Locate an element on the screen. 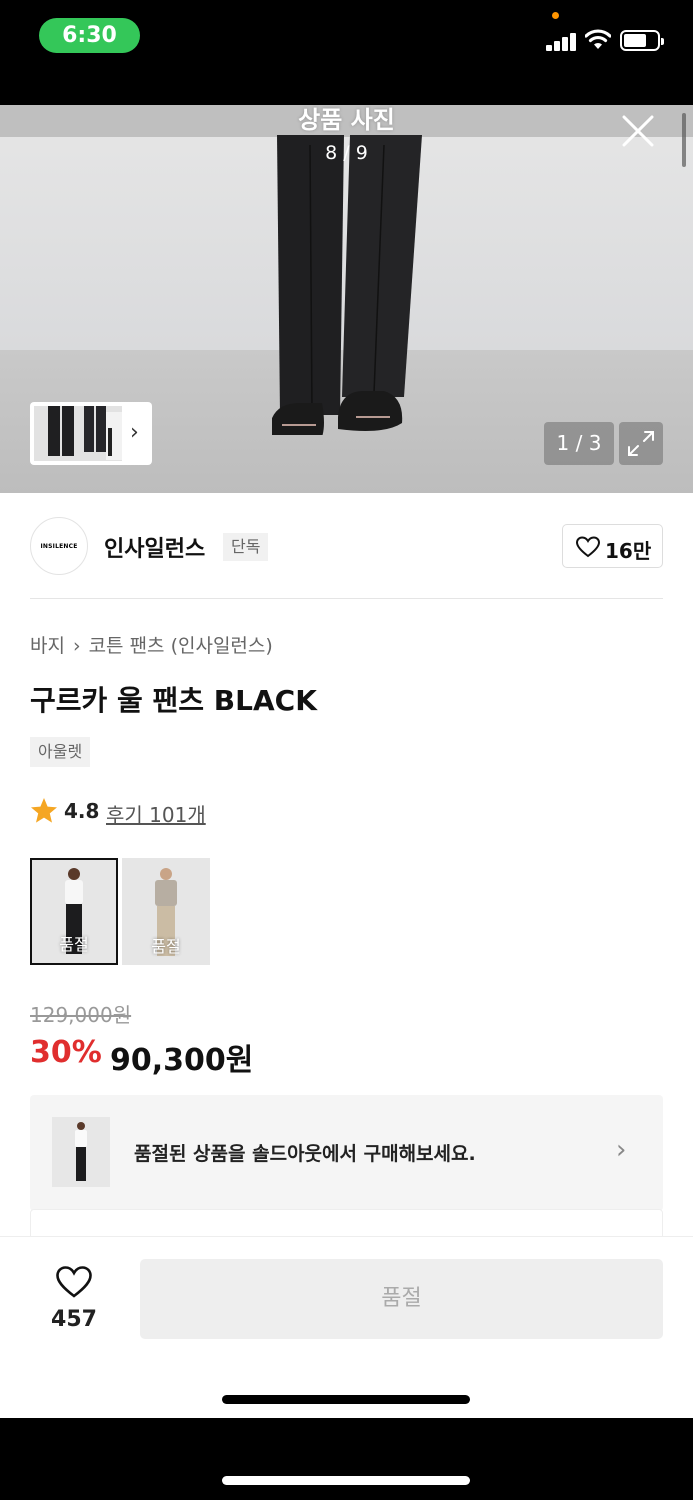  wifi-icon is located at coordinates (598, 39).